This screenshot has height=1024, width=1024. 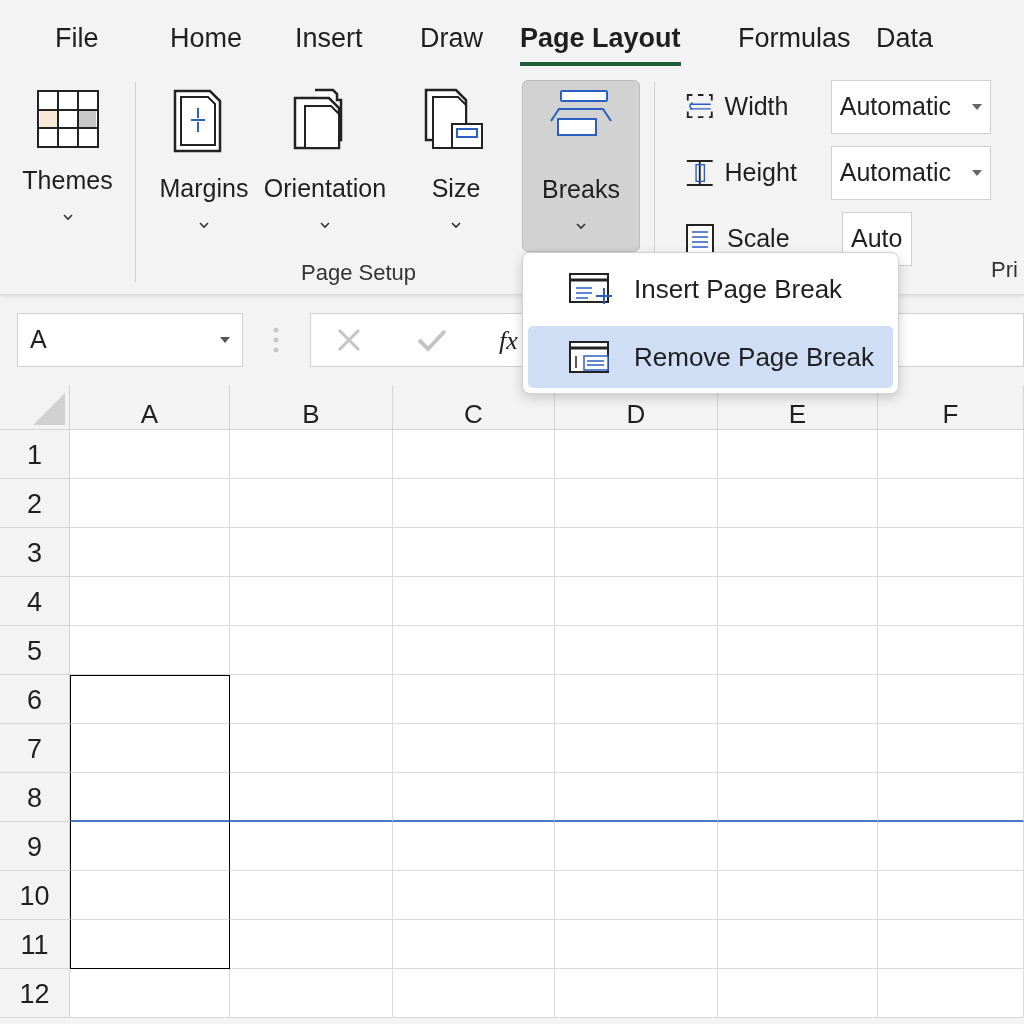 What do you see at coordinates (451, 43) in the screenshot?
I see `ribbon-tab: Draw` at bounding box center [451, 43].